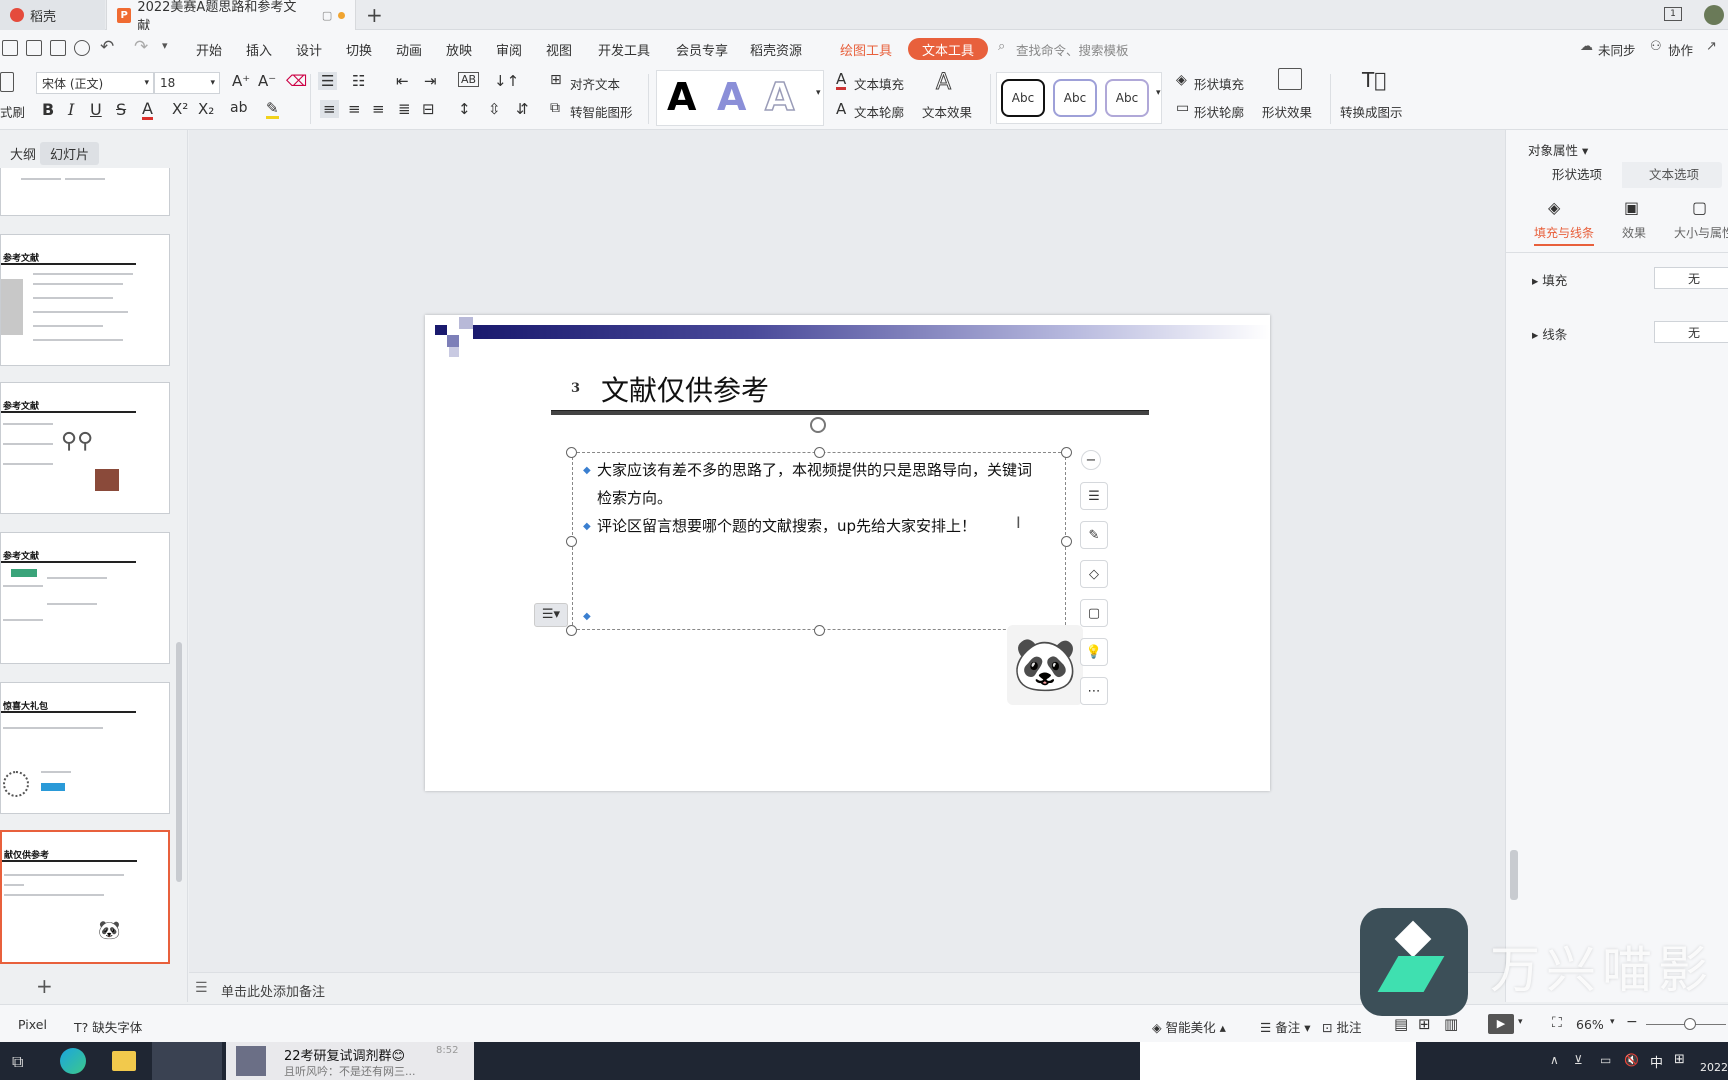  I want to click on menu-insert: 插入, so click(259, 49).